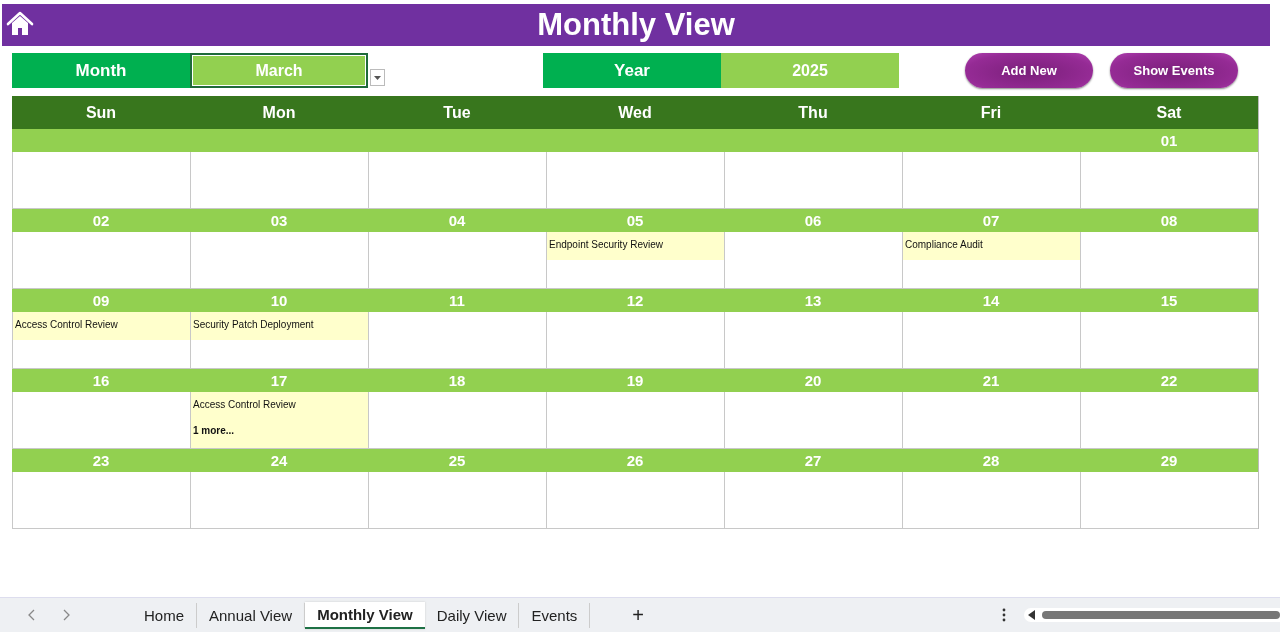 This screenshot has width=1280, height=632. I want to click on sheet-tab: Monthly View, so click(365, 615).